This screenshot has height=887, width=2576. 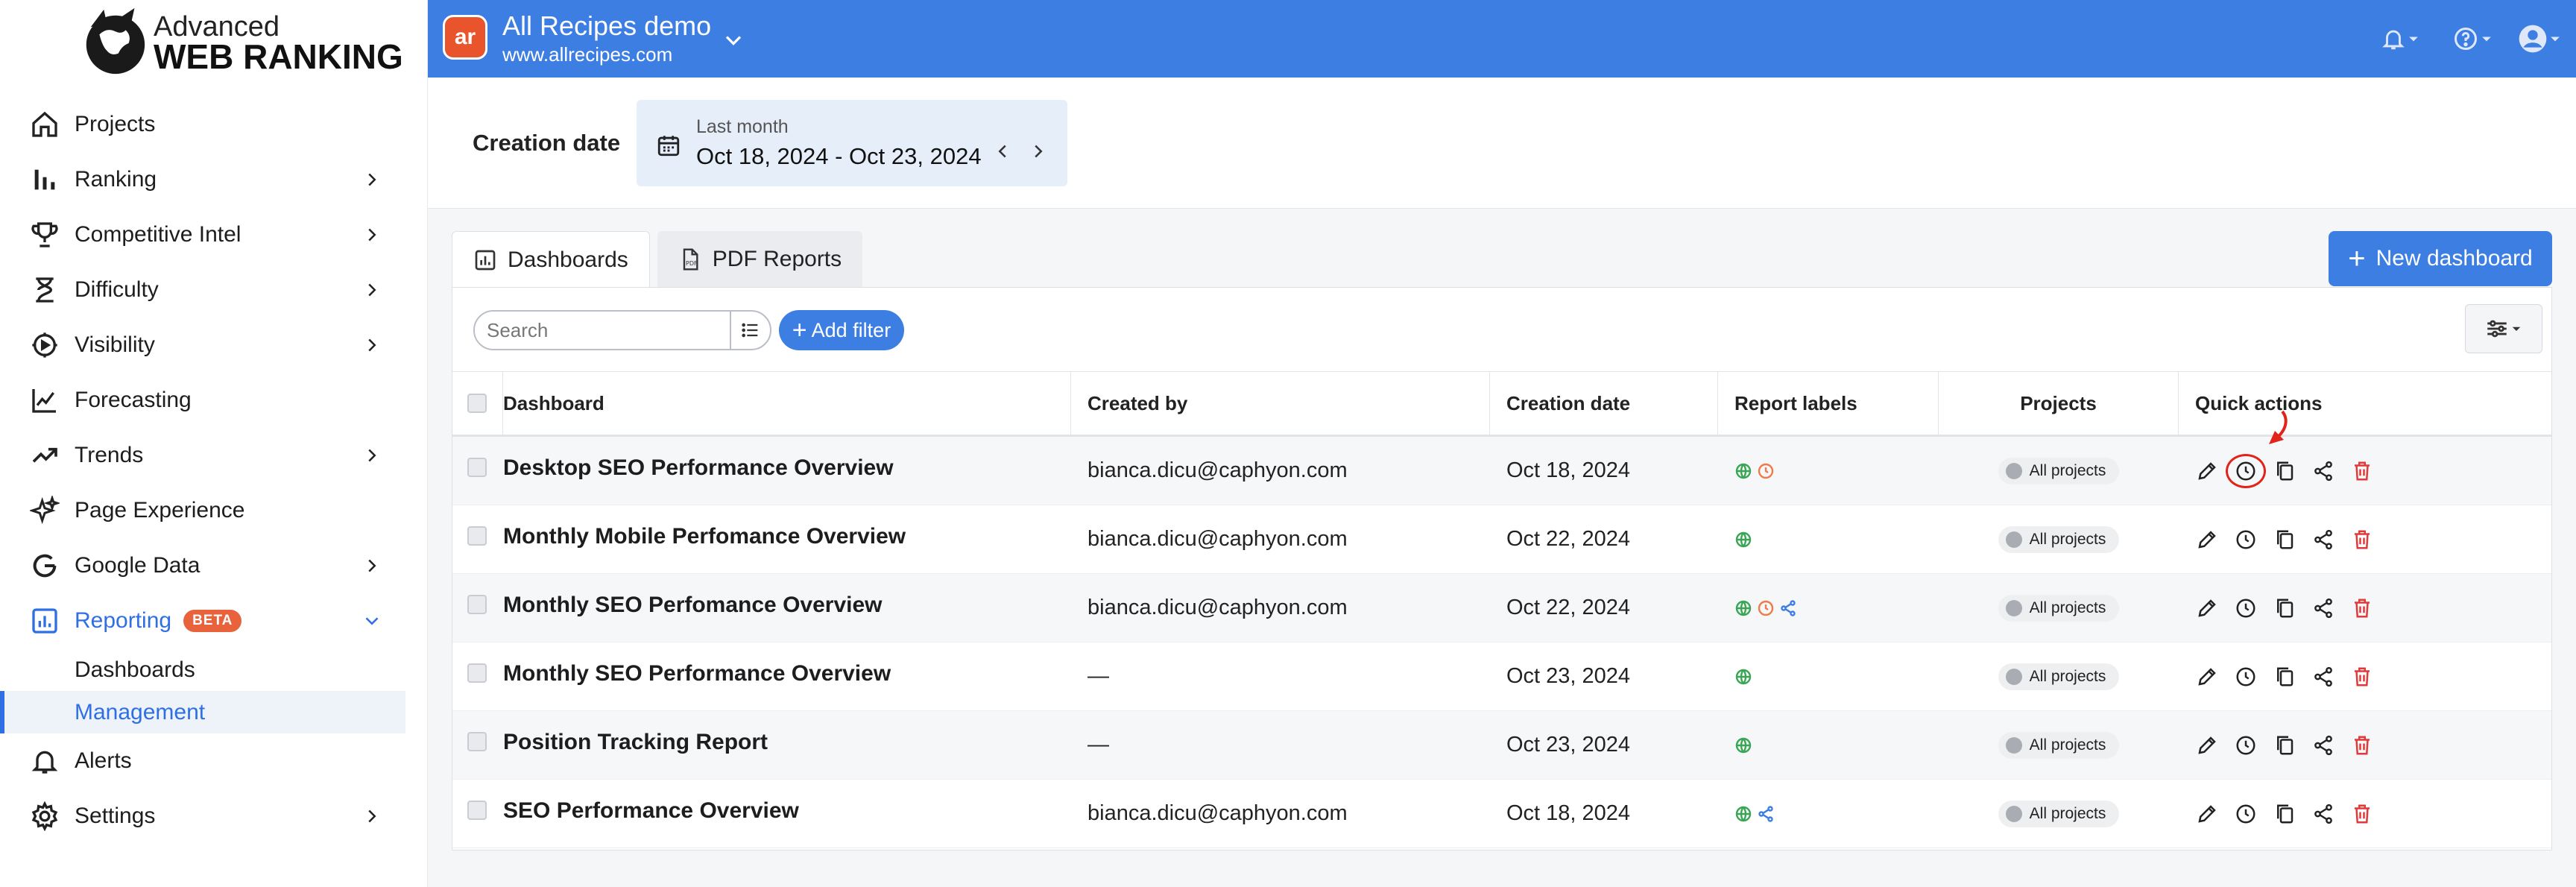 I want to click on creation-date-cell: Oct 18, 2024, so click(x=1568, y=813).